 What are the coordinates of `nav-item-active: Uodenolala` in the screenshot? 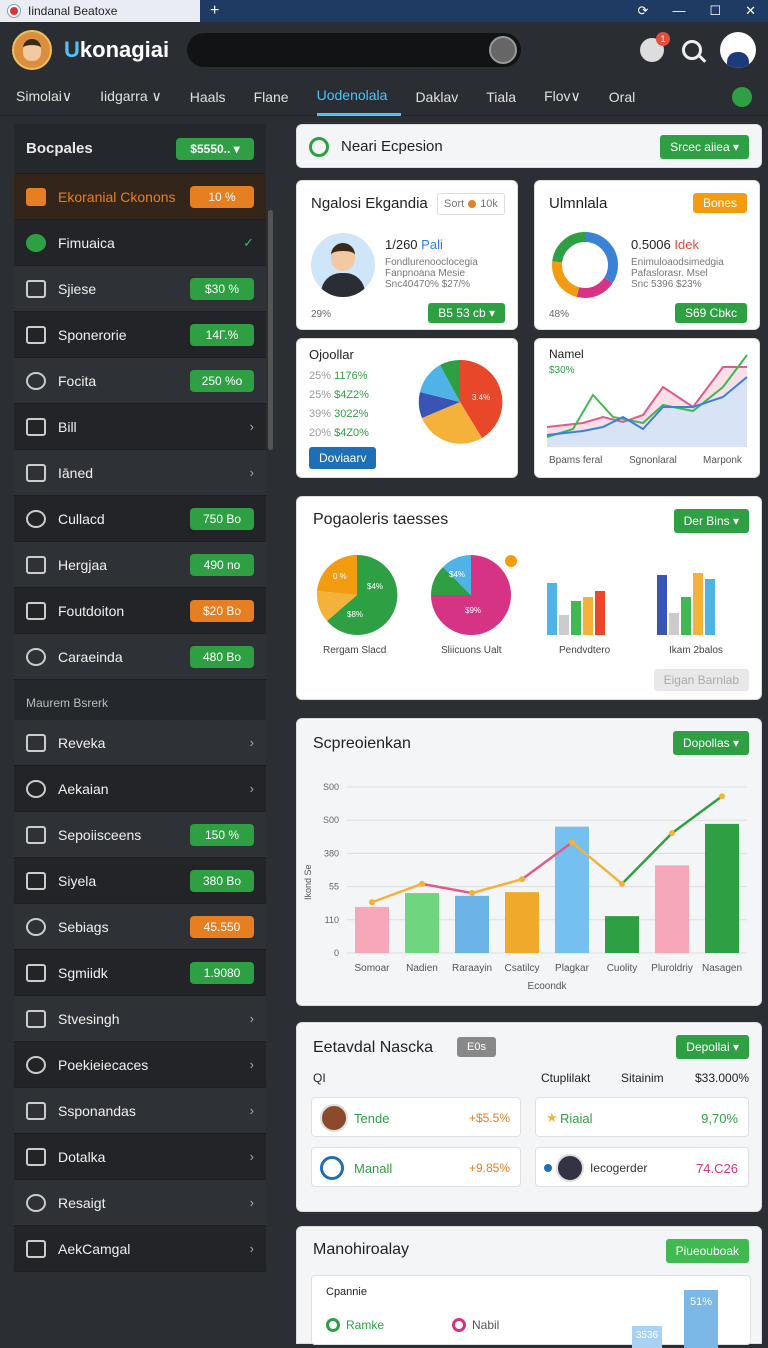 It's located at (359, 97).